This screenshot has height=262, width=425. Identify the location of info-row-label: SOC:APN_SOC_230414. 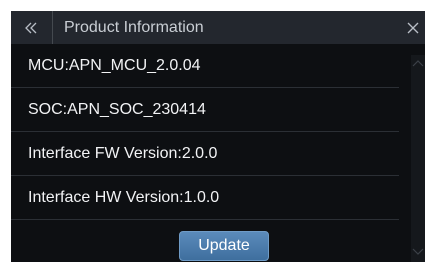
(117, 109).